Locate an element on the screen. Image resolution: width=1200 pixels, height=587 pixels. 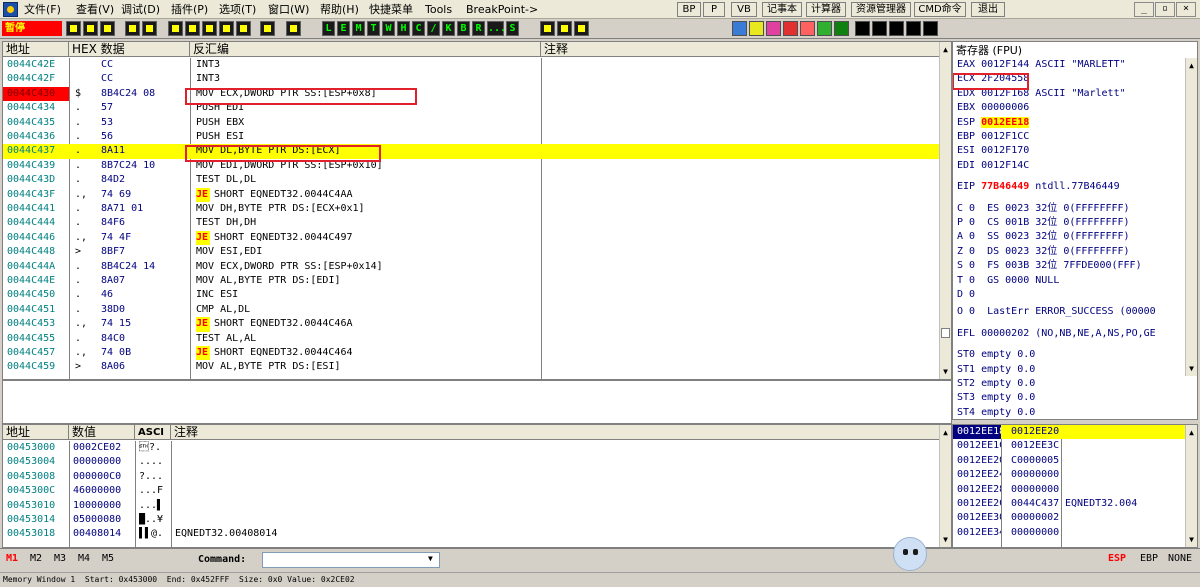
disasm-row: 0044C43D. 84D2 TEST DL,DL is located at coordinates (471, 180).